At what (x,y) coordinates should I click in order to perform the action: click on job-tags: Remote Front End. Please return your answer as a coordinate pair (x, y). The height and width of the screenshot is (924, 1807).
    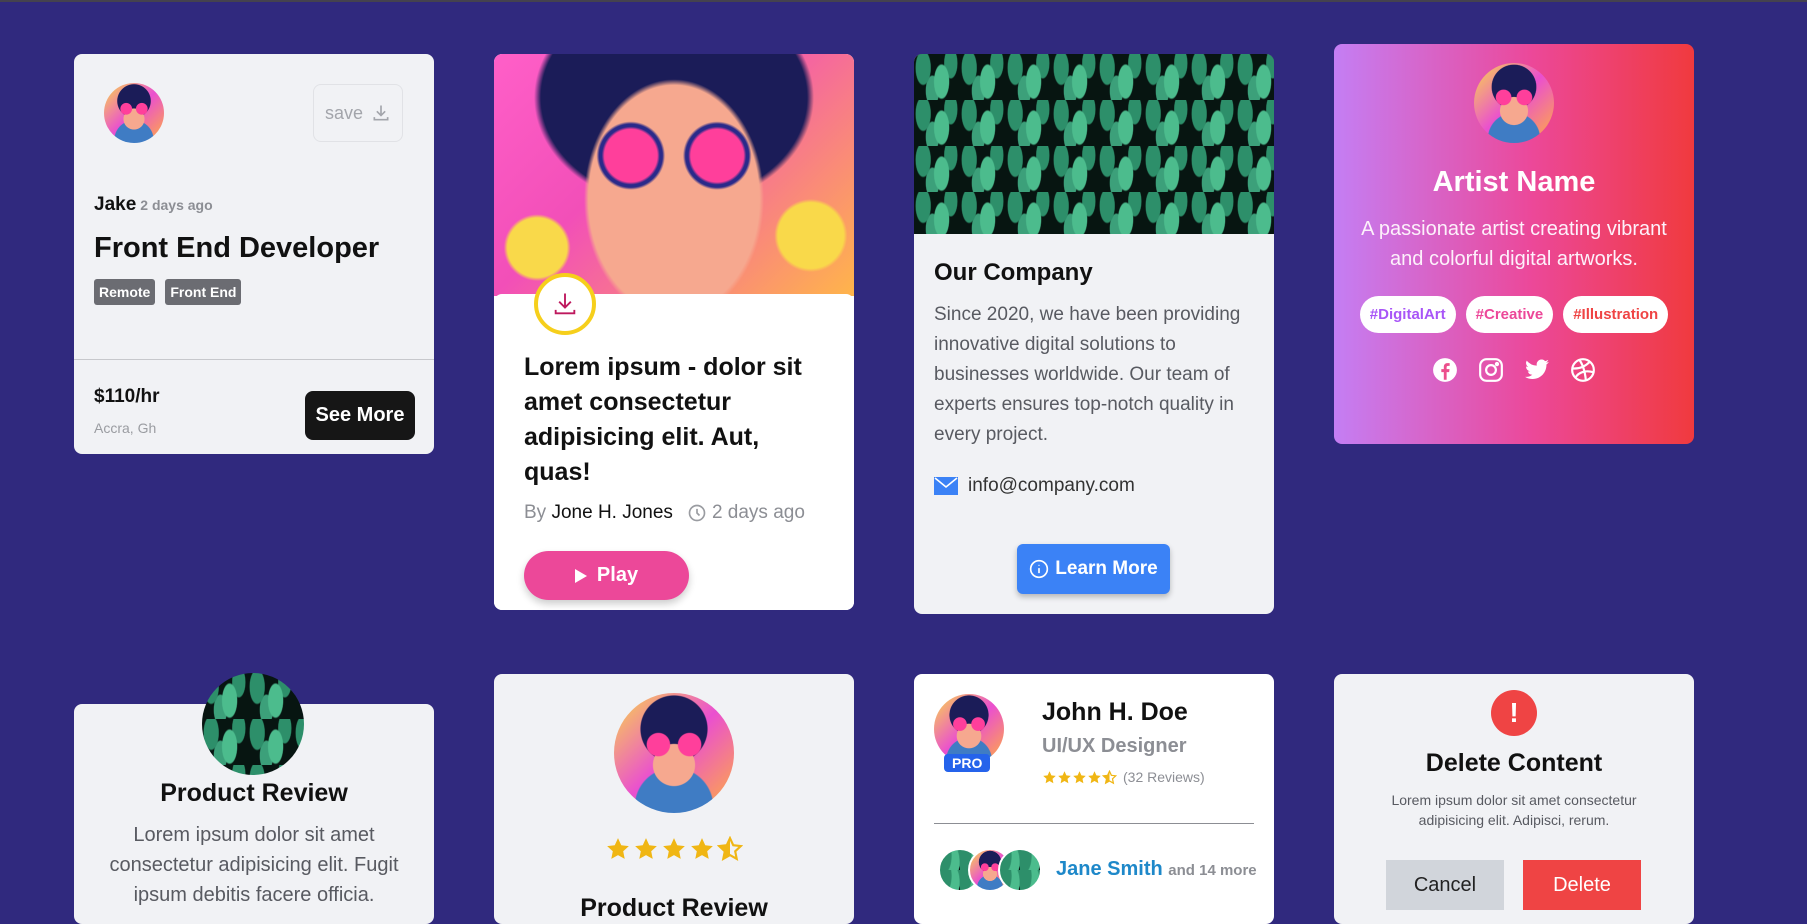
    Looking at the image, I should click on (168, 292).